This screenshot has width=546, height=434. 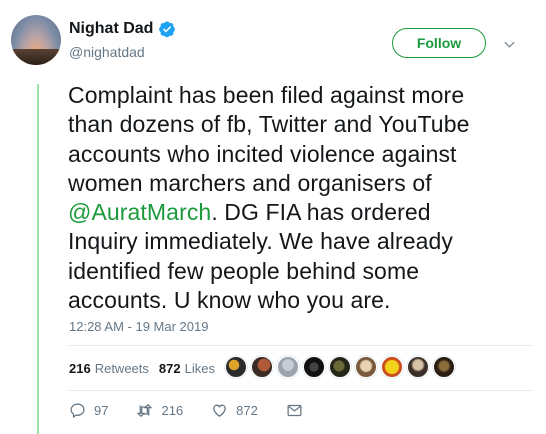 What do you see at coordinates (169, 368) in the screenshot?
I see `likes-stat-count: 872` at bounding box center [169, 368].